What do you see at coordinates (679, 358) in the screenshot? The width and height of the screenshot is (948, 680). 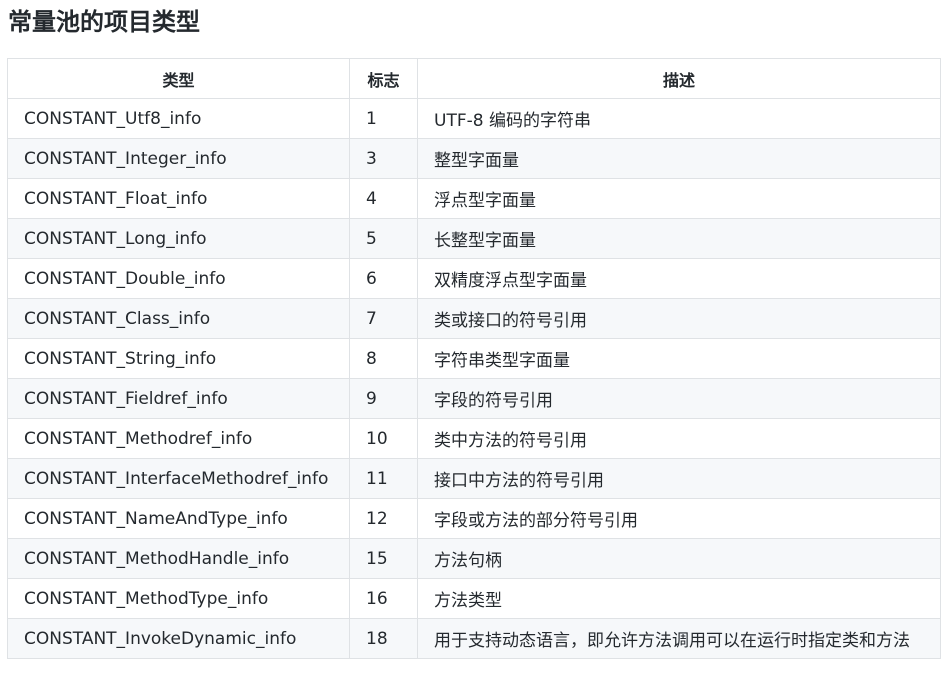 I see `cell-desc: 字符串类型字面量` at bounding box center [679, 358].